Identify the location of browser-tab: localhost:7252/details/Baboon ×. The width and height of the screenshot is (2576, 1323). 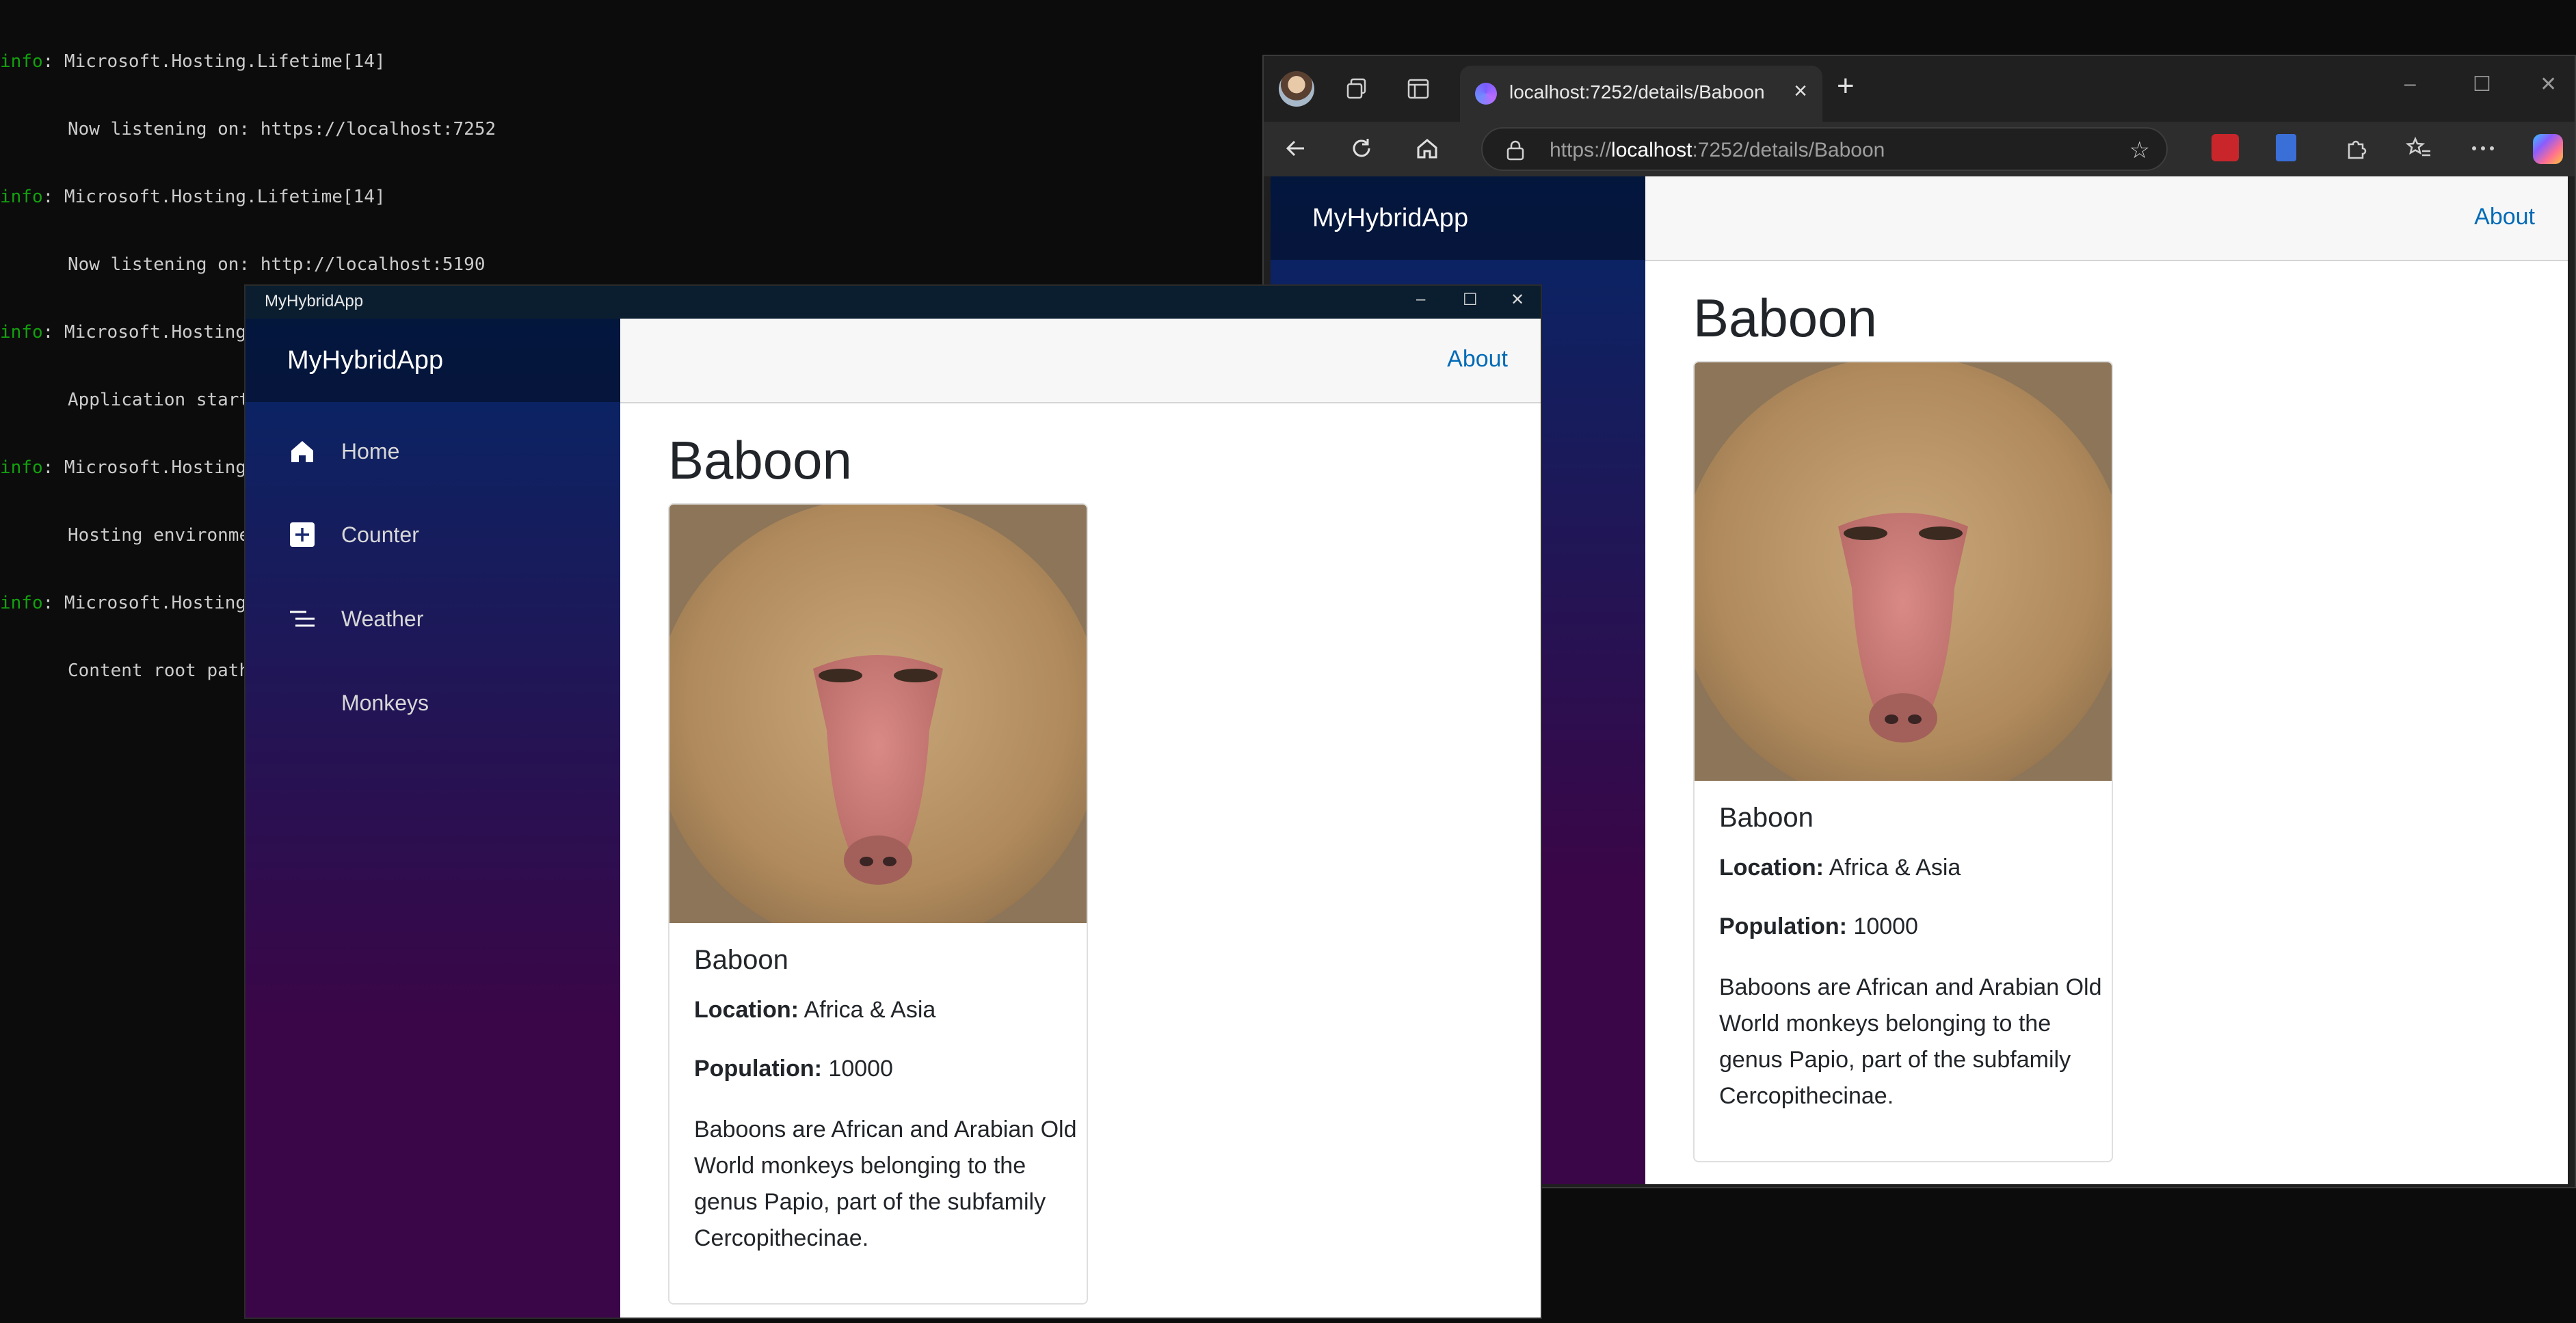
(1641, 94).